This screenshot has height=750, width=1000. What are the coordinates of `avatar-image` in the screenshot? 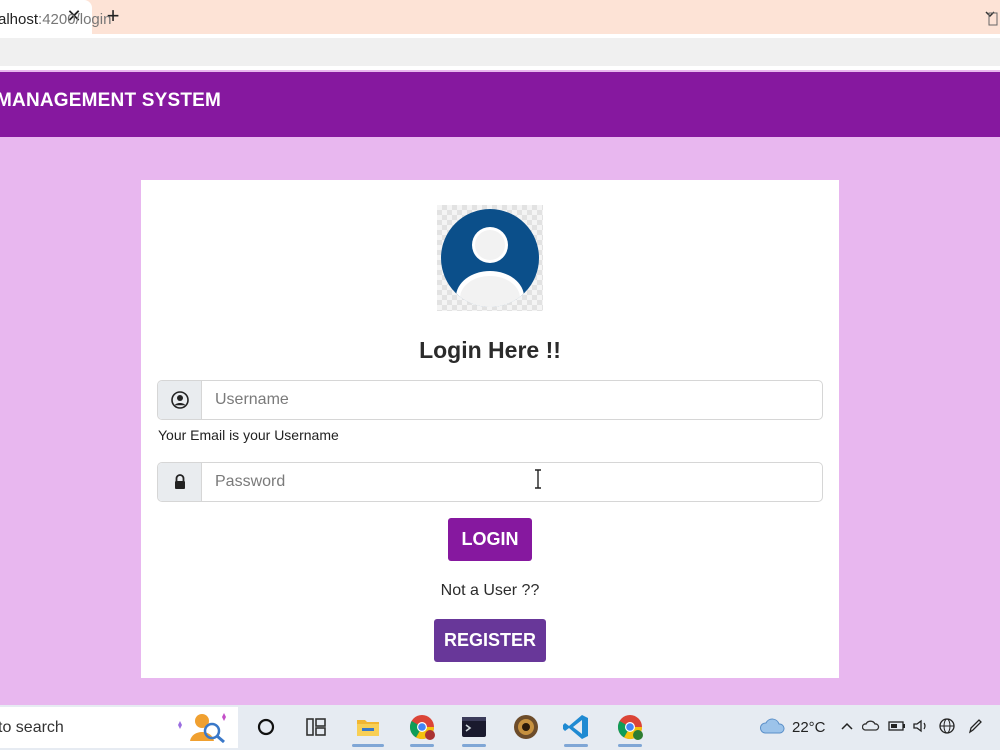 It's located at (490, 258).